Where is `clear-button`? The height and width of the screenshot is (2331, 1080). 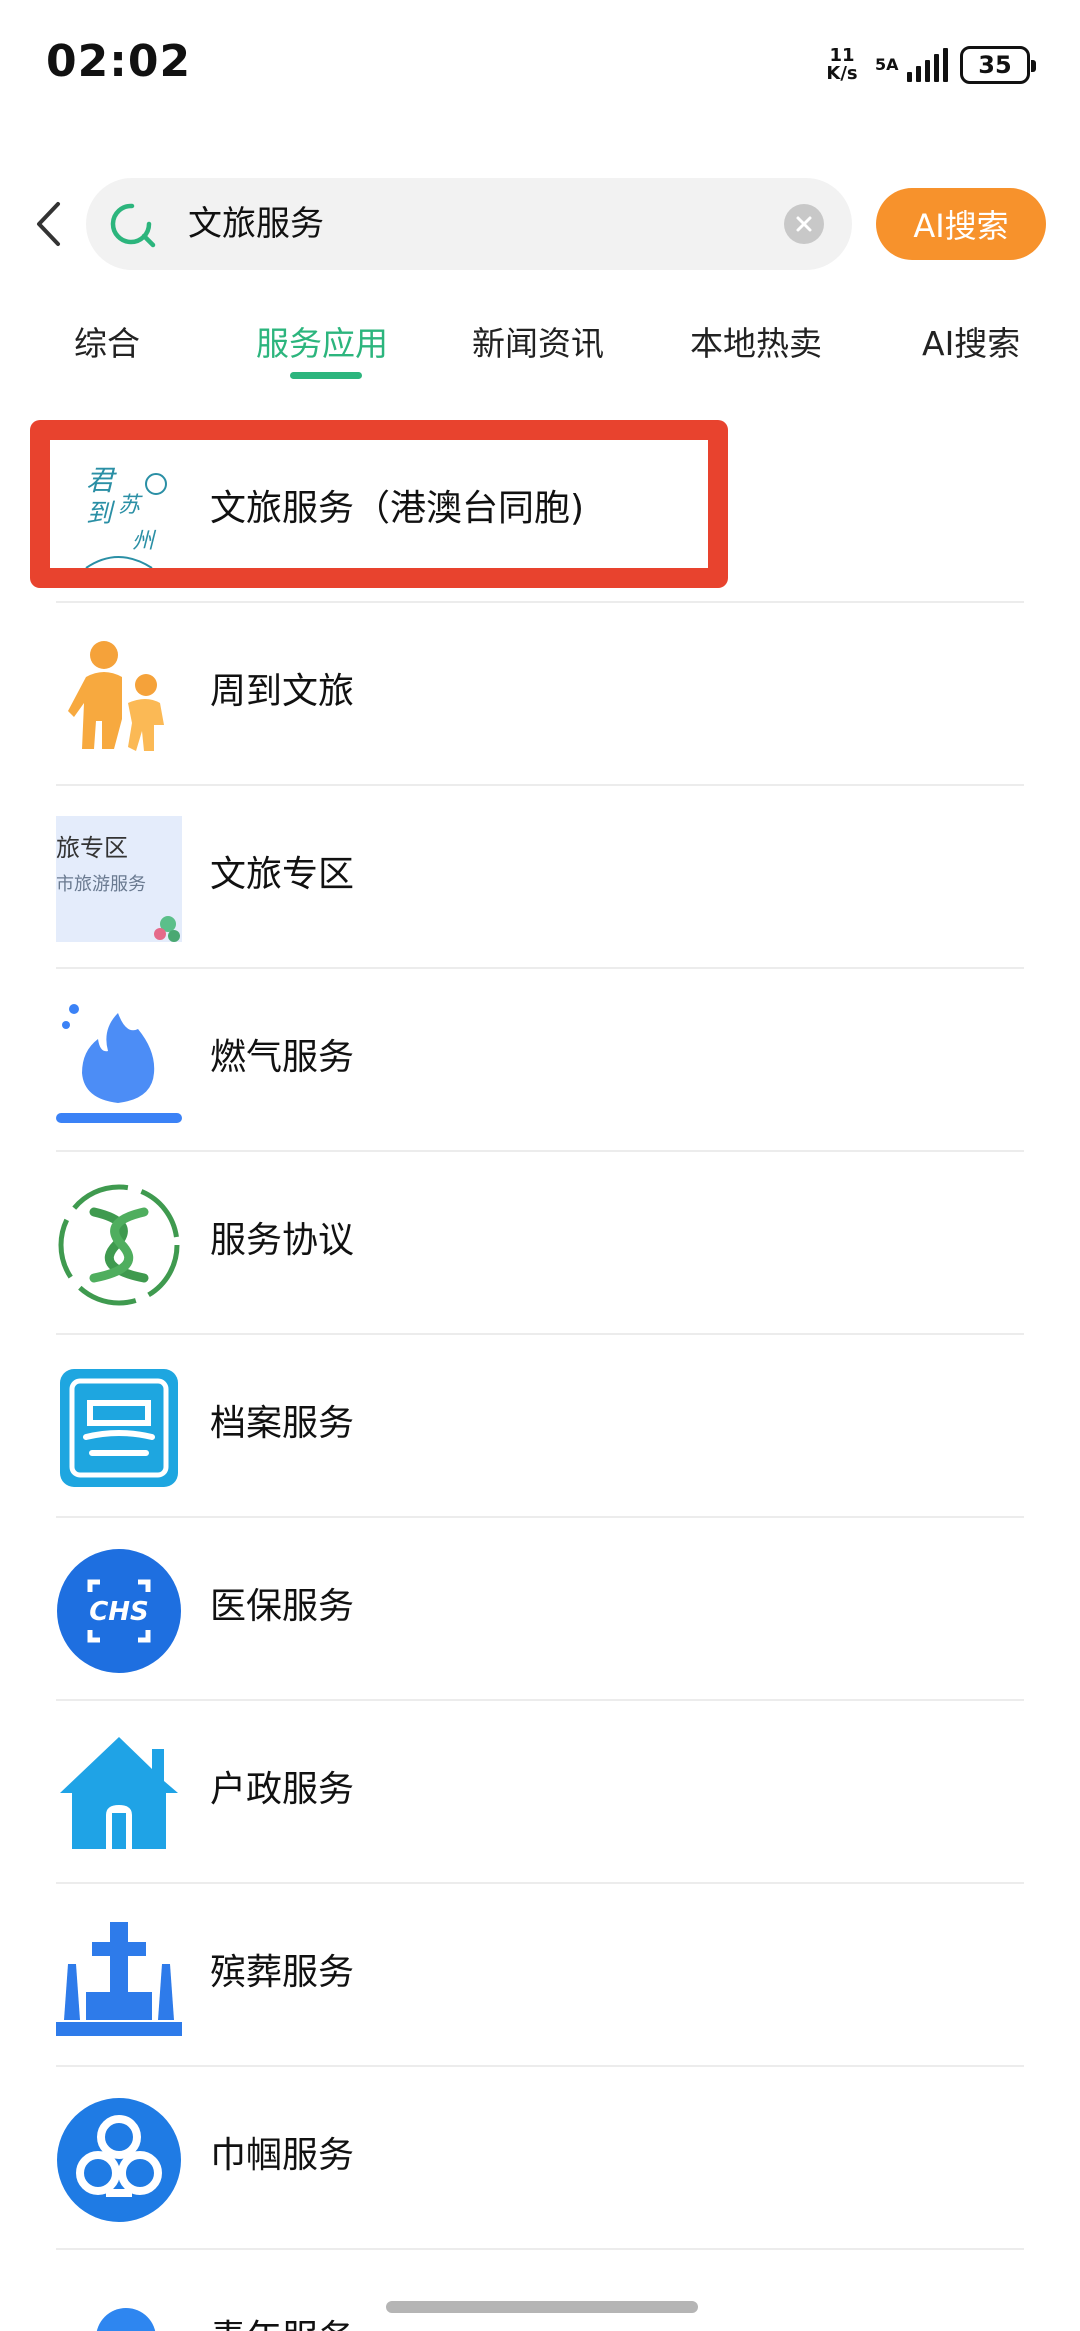
clear-button is located at coordinates (804, 224).